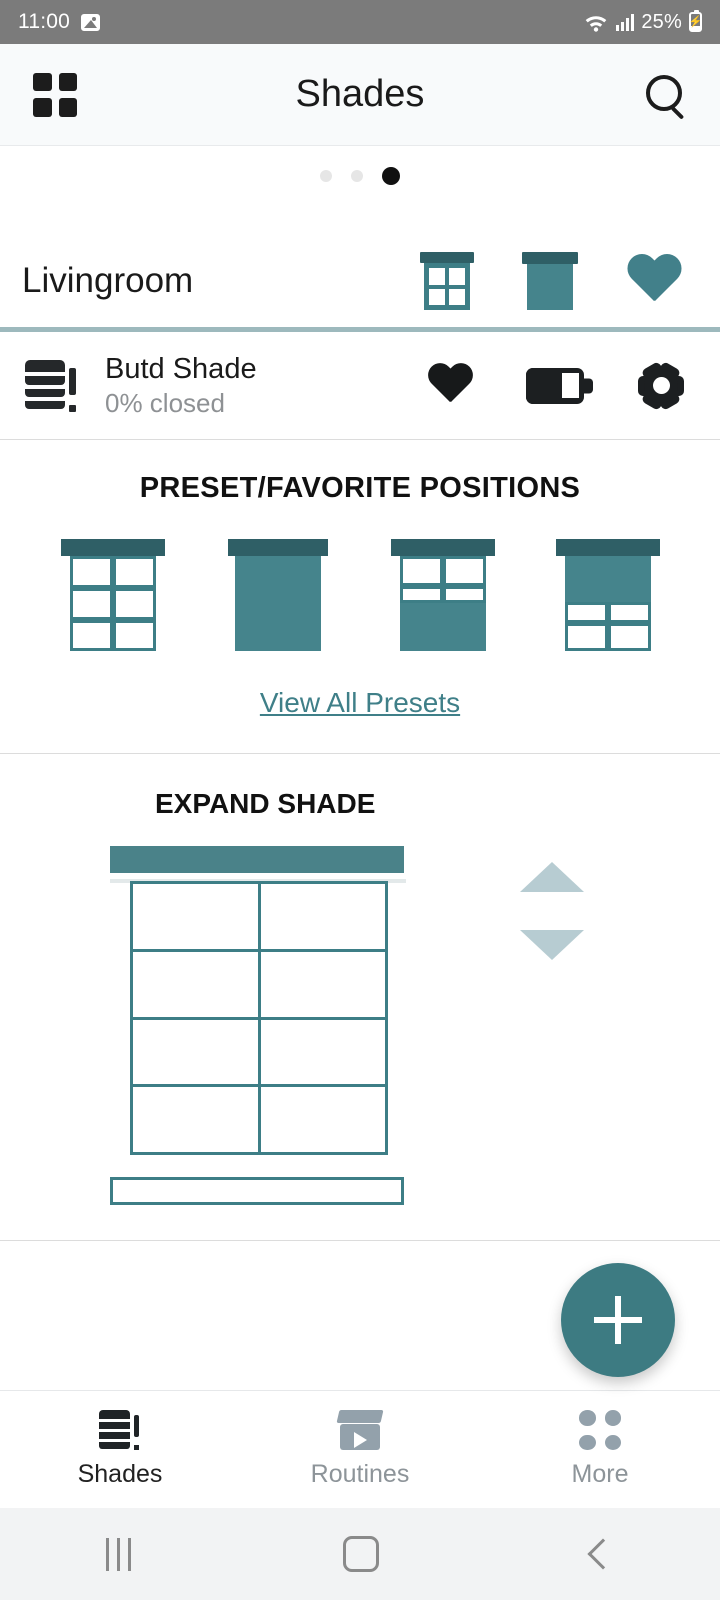 The width and height of the screenshot is (720, 1600). I want to click on heart-filled-icon, so click(450, 385).